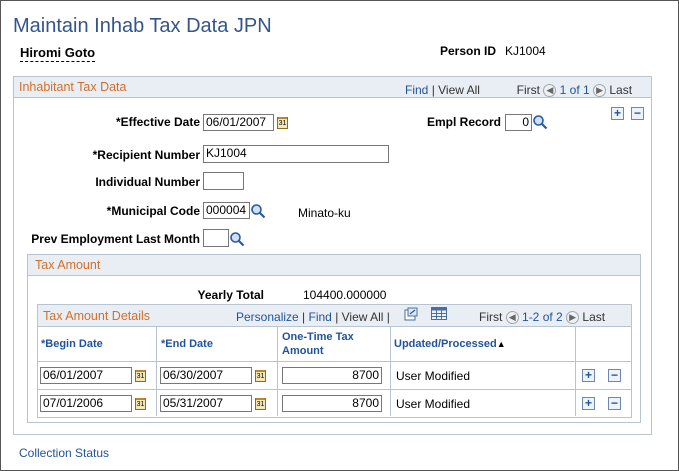  What do you see at coordinates (142, 26) in the screenshot?
I see `page-title: Maintain Inhab Tax Data JPN` at bounding box center [142, 26].